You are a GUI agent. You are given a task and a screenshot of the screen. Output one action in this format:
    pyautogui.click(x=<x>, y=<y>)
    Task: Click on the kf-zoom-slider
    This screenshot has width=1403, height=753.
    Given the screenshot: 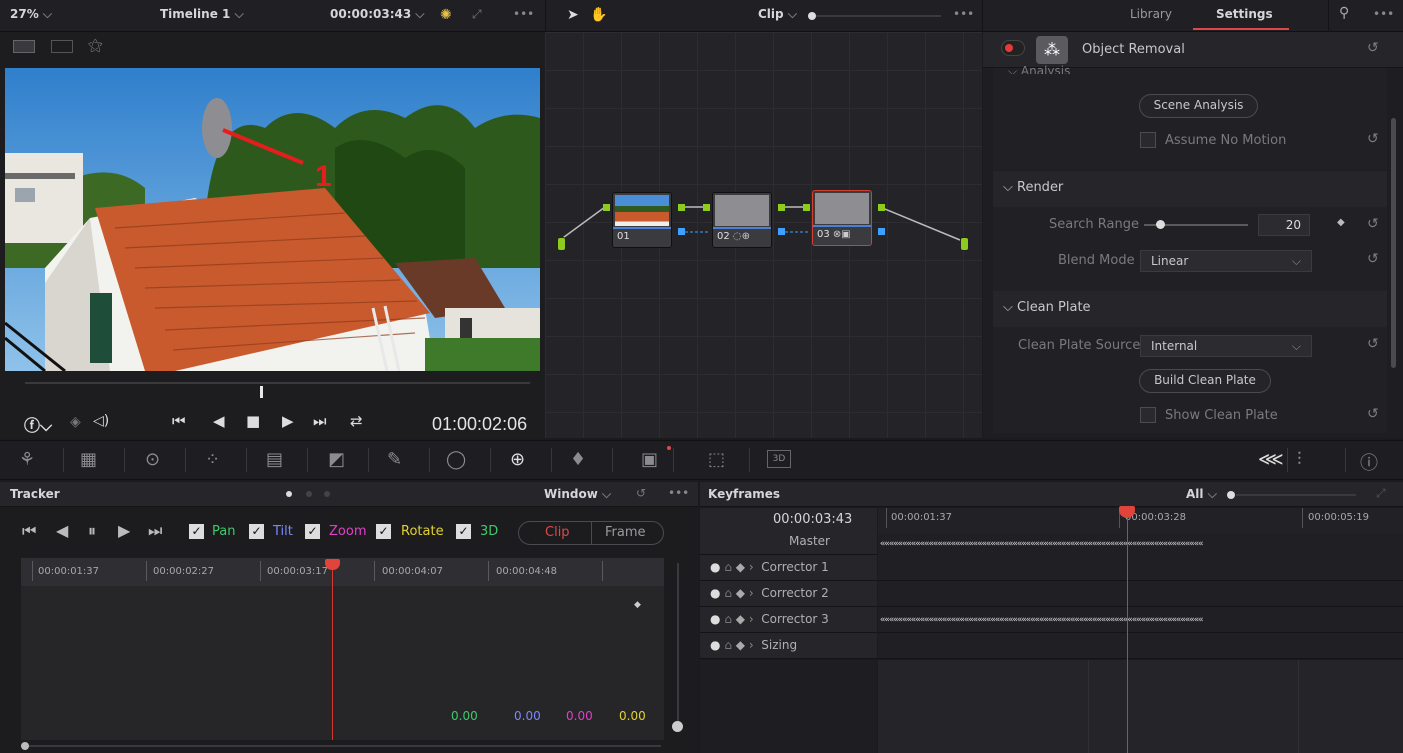 What is the action you would take?
    pyautogui.click(x=1296, y=495)
    